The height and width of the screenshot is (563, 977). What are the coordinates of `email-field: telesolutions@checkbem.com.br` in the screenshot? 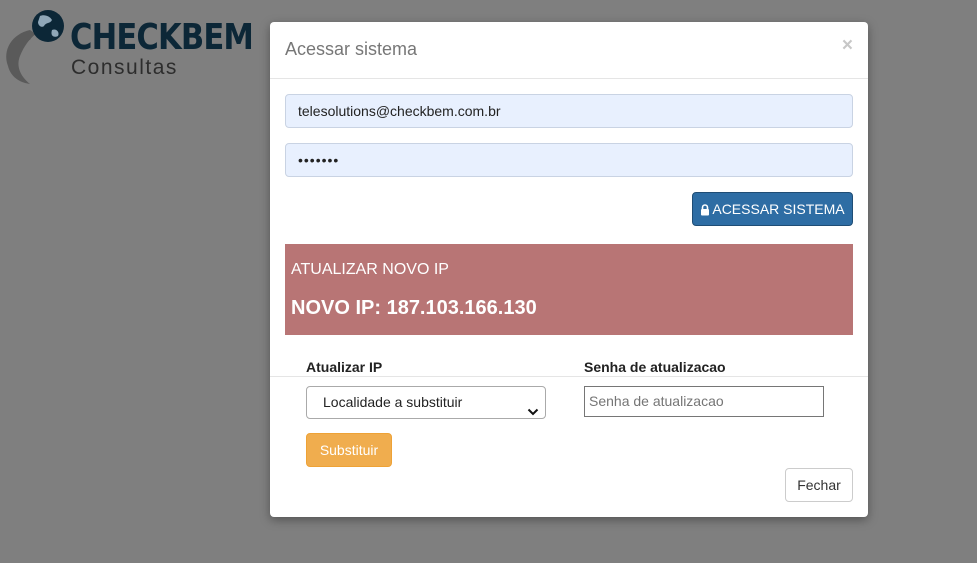 It's located at (569, 111).